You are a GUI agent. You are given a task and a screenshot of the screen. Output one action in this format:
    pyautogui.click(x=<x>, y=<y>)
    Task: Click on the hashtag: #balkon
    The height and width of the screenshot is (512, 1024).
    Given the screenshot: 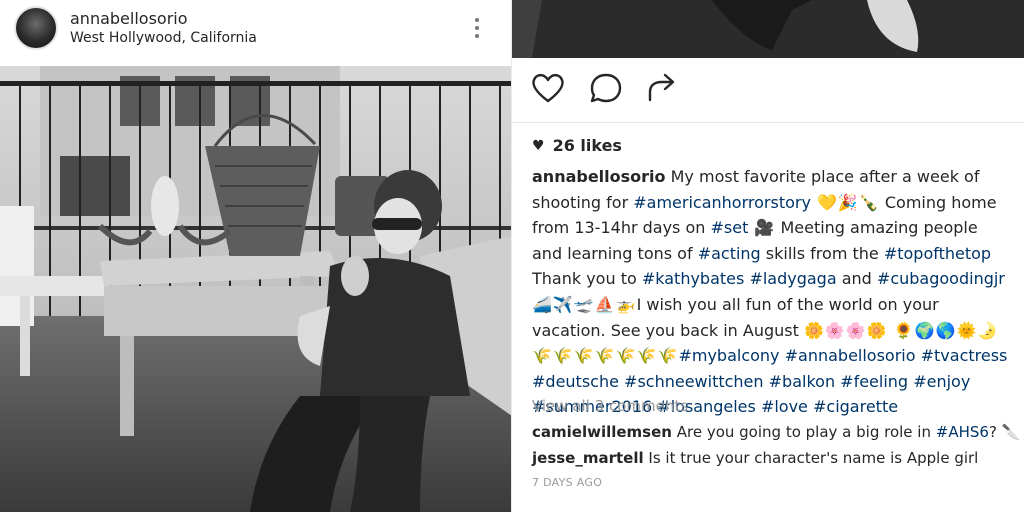 What is the action you would take?
    pyautogui.click(x=802, y=381)
    